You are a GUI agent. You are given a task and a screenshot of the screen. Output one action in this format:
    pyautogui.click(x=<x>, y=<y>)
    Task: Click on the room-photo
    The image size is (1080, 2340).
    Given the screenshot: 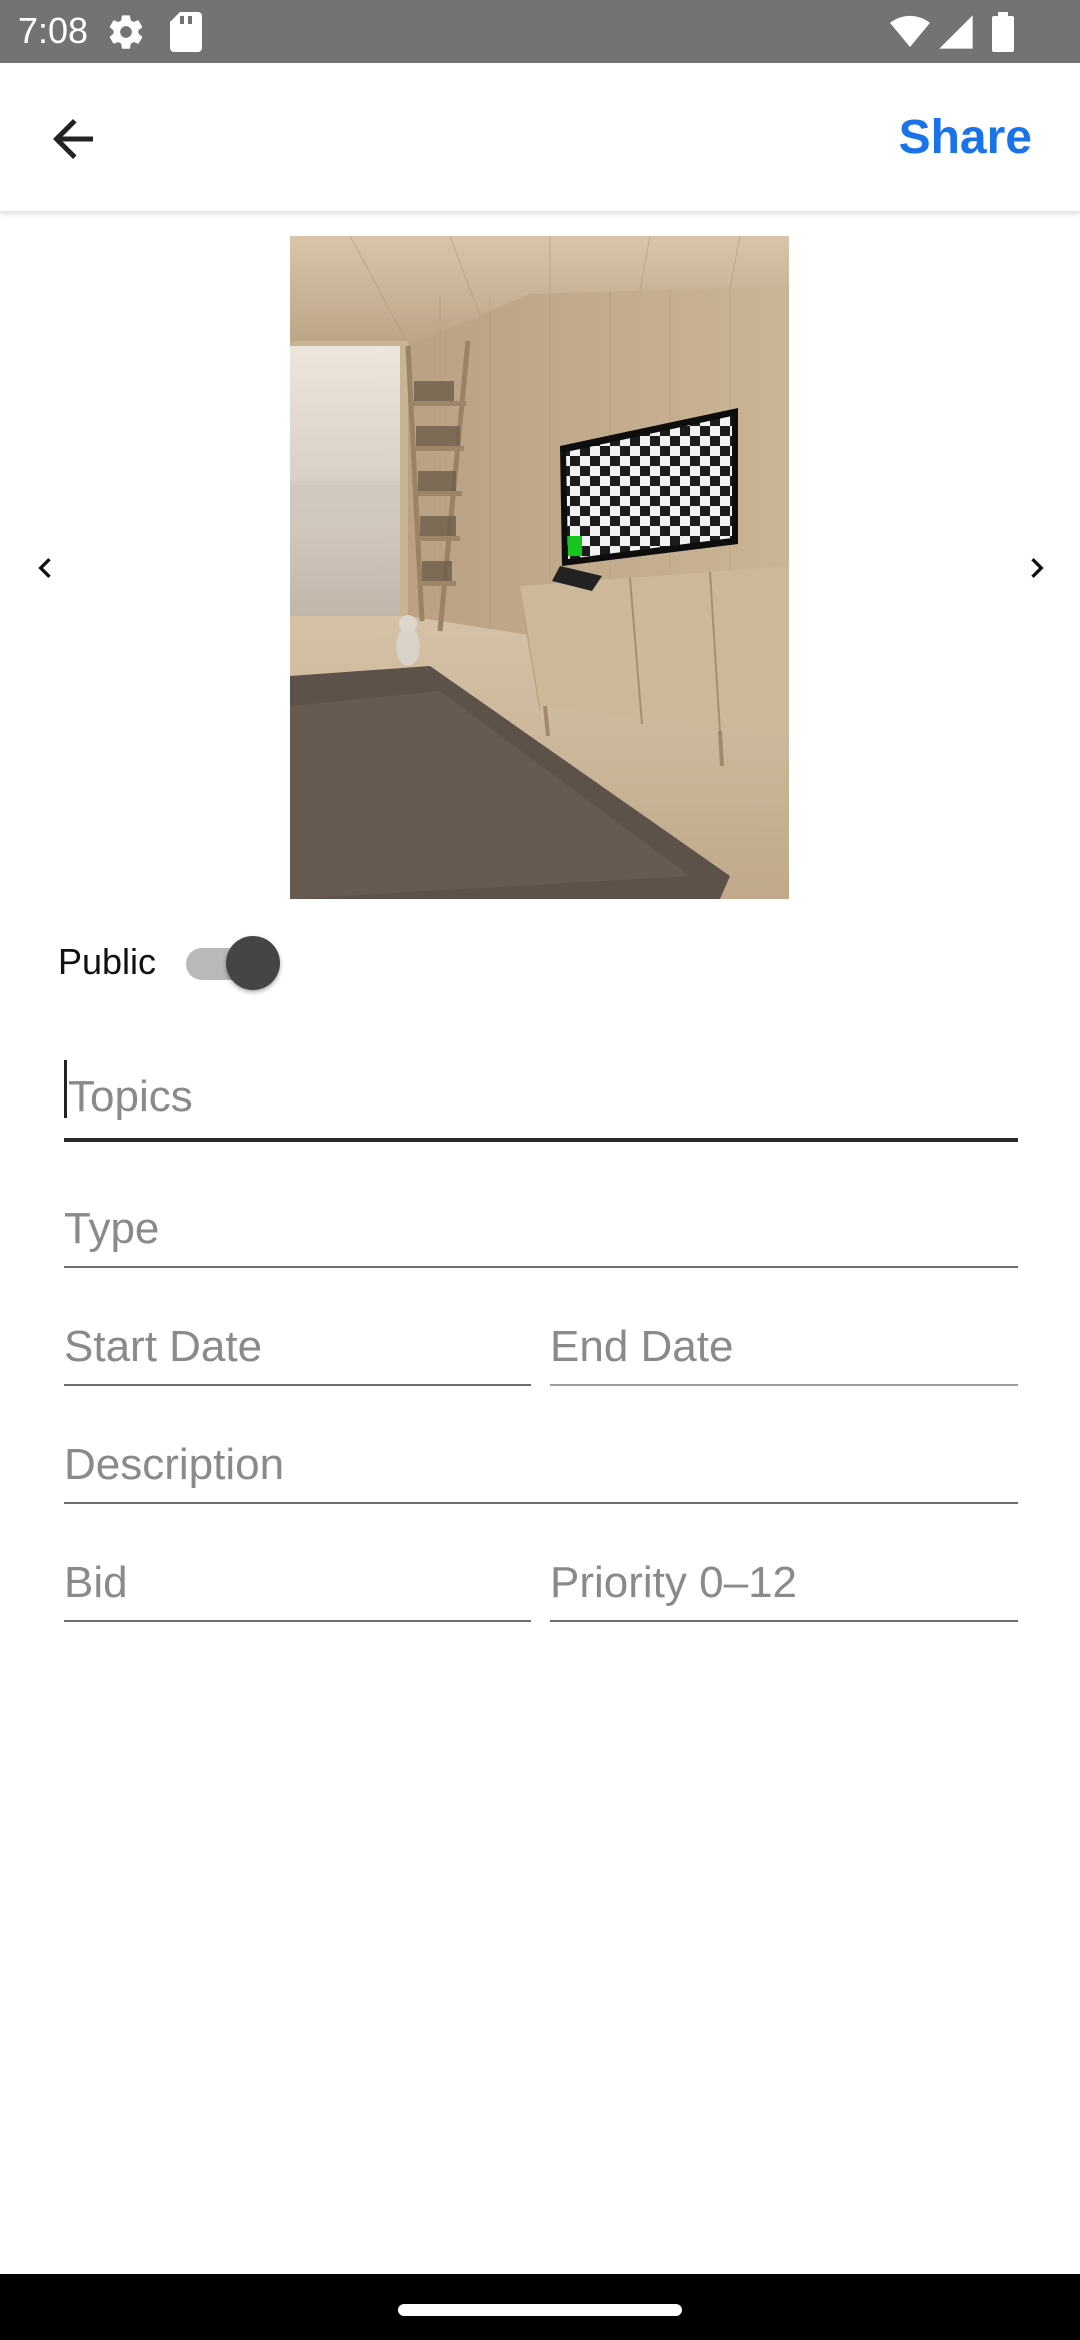 What is the action you would take?
    pyautogui.click(x=539, y=567)
    